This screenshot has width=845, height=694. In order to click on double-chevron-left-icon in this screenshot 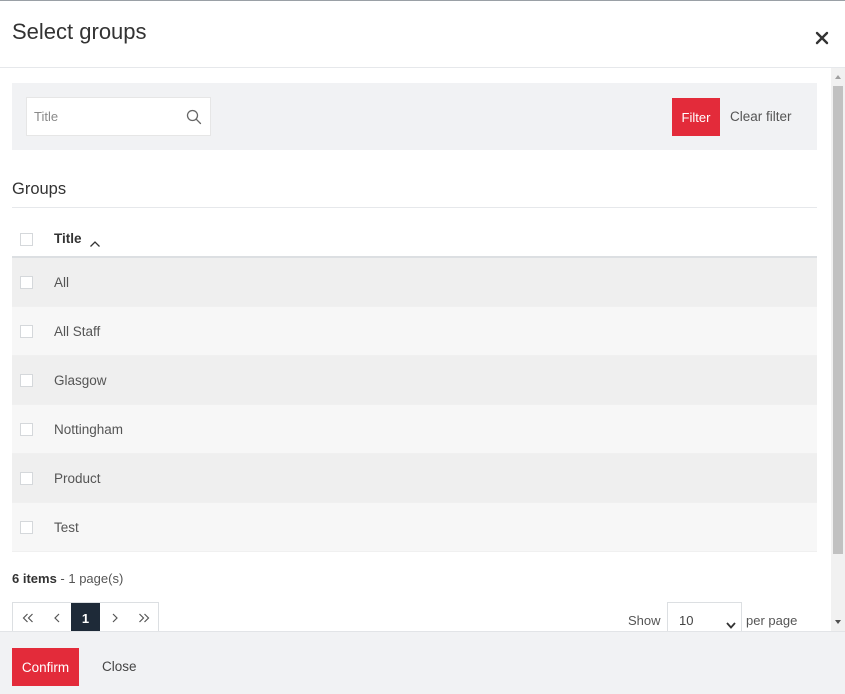, I will do `click(27, 618)`.